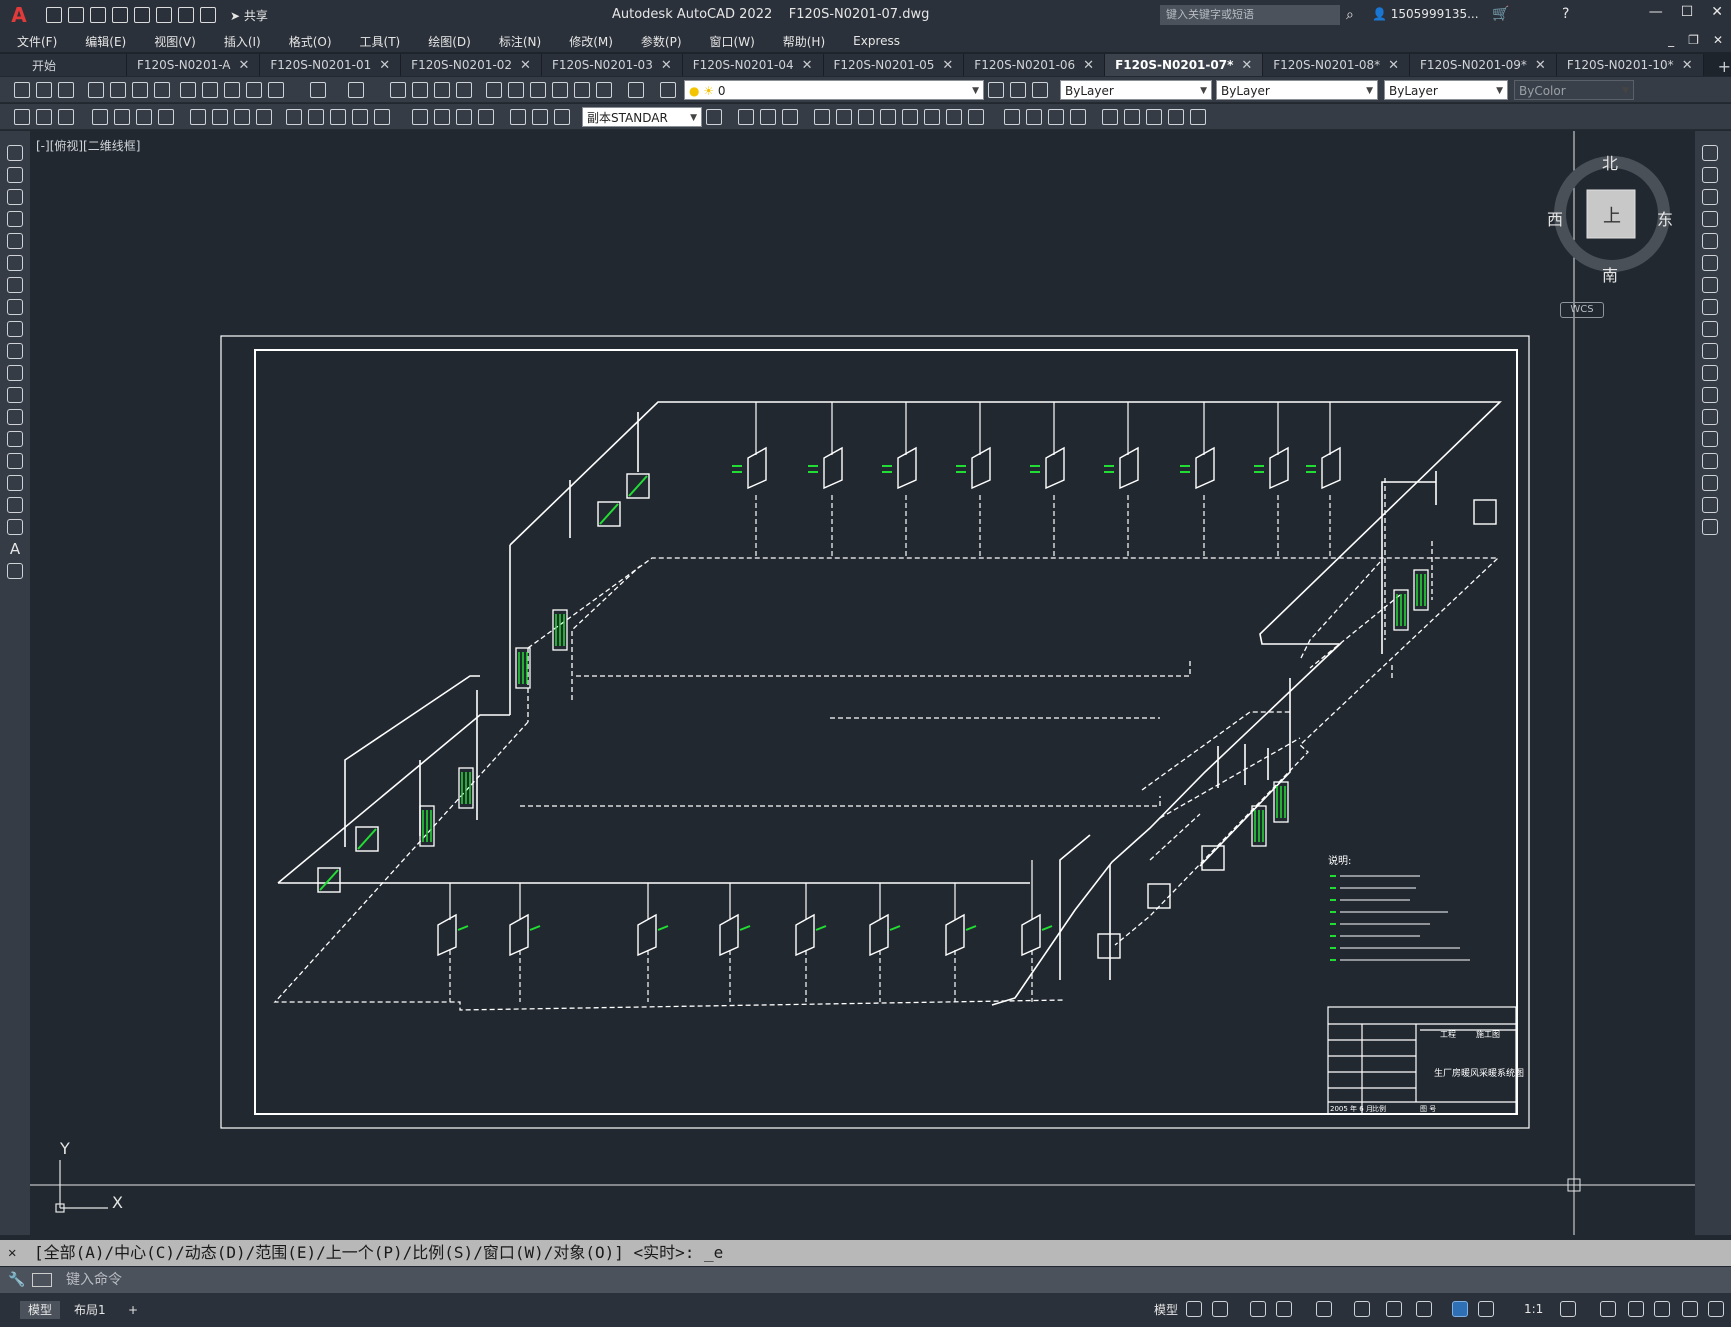 This screenshot has height=1327, width=1731. I want to click on ordinate-dim-icon, so click(166, 117).